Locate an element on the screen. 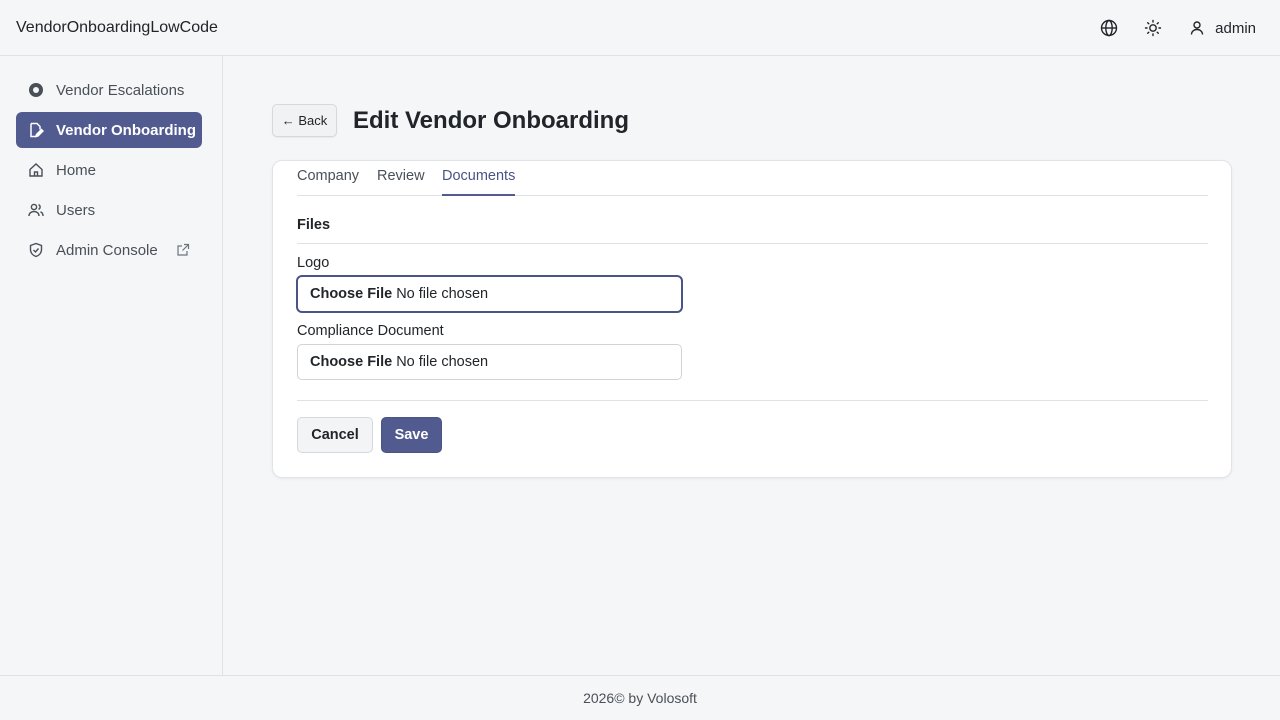 This screenshot has width=1280, height=720. logo-file-input: Choose File No file chosen is located at coordinates (489, 294).